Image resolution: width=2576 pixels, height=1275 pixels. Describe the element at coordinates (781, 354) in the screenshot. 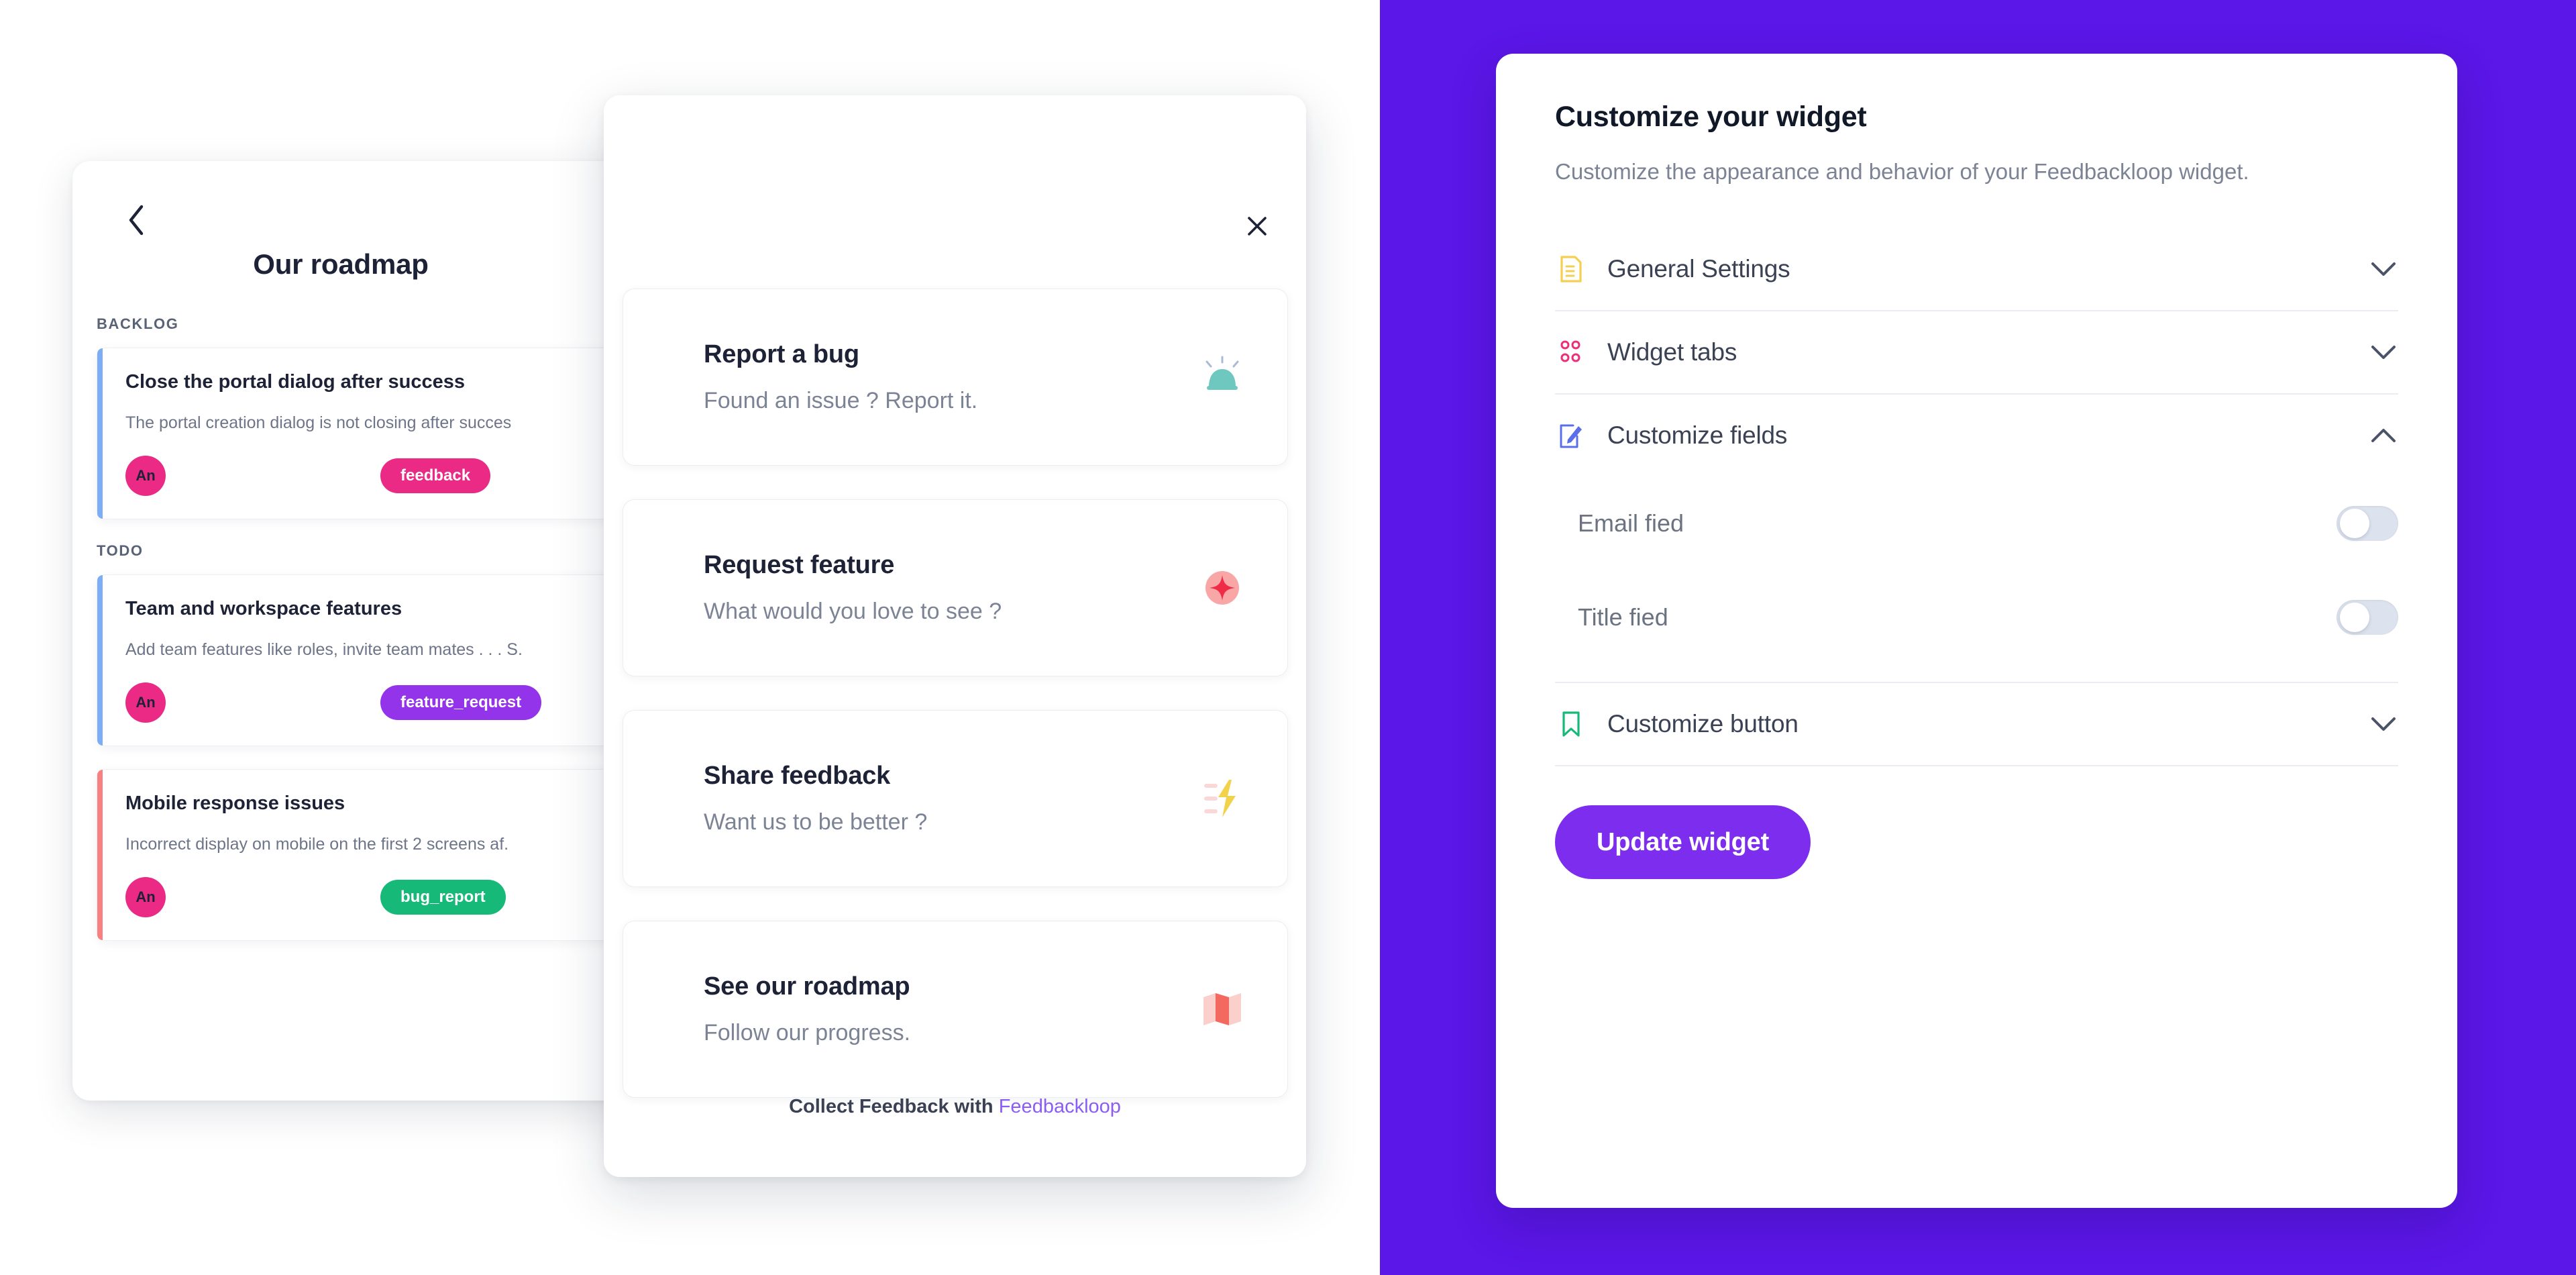

I see `tab-title: Report a bug` at that location.